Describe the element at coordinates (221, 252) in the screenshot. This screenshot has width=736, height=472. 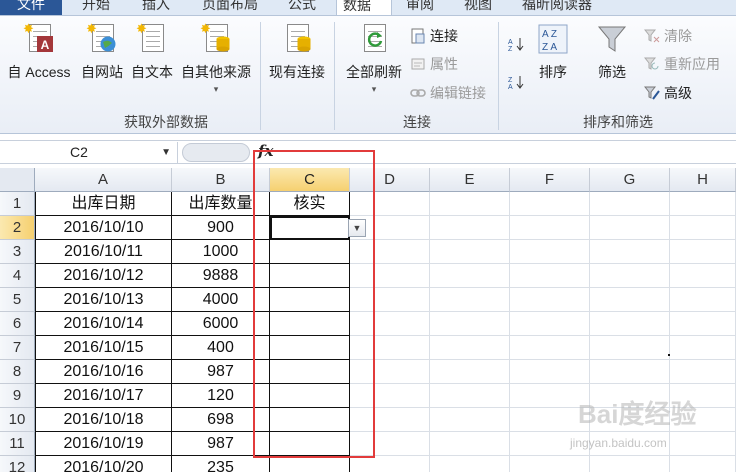
I see `cell-b3: 1000` at that location.